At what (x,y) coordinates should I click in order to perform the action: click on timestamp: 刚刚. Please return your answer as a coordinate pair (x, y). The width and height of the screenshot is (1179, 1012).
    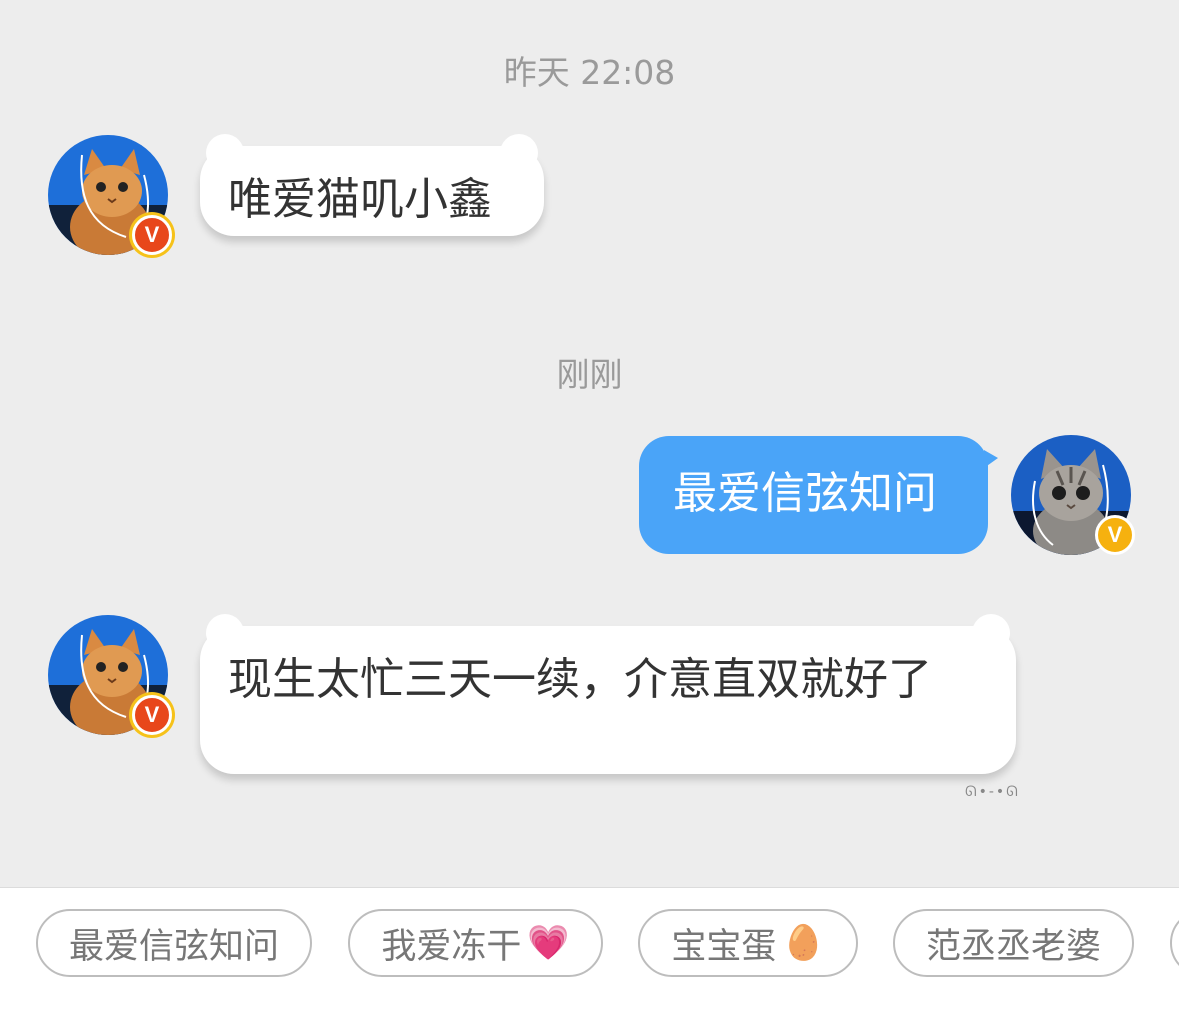
    Looking at the image, I should click on (589, 374).